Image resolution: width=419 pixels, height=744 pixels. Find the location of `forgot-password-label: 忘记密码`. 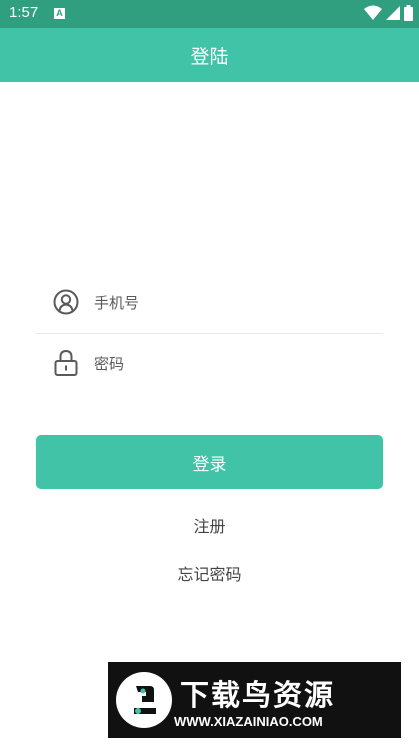

forgot-password-label: 忘记密码 is located at coordinates (209, 574).